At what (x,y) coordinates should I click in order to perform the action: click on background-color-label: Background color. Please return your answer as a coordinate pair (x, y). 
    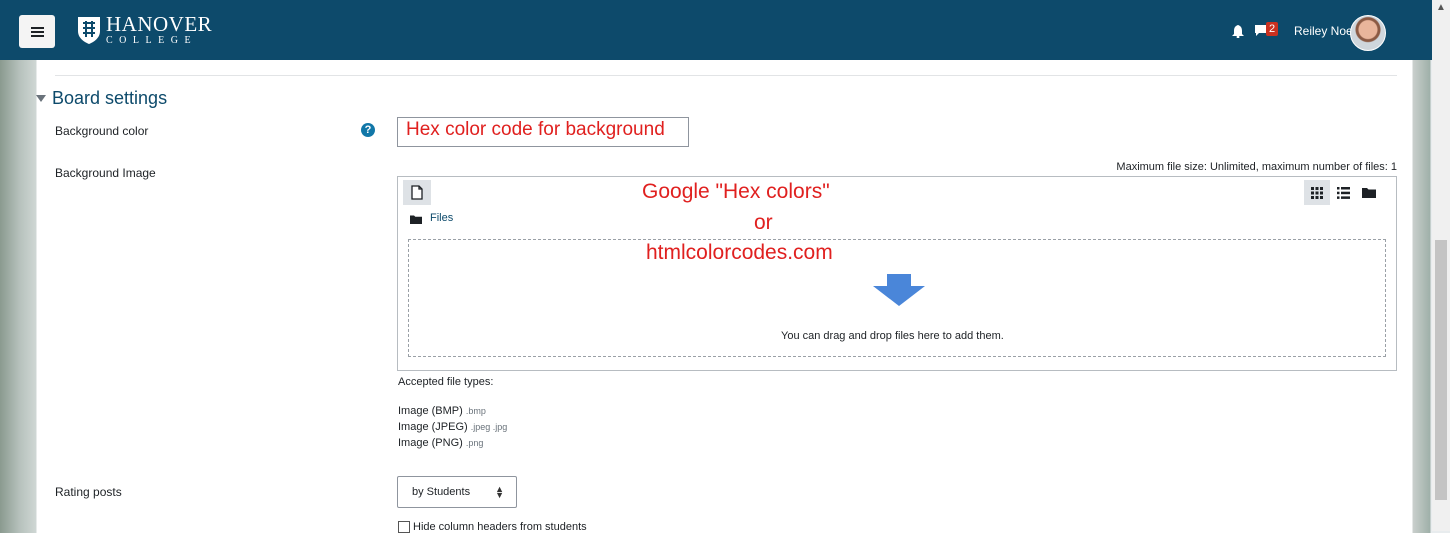
    Looking at the image, I should click on (102, 131).